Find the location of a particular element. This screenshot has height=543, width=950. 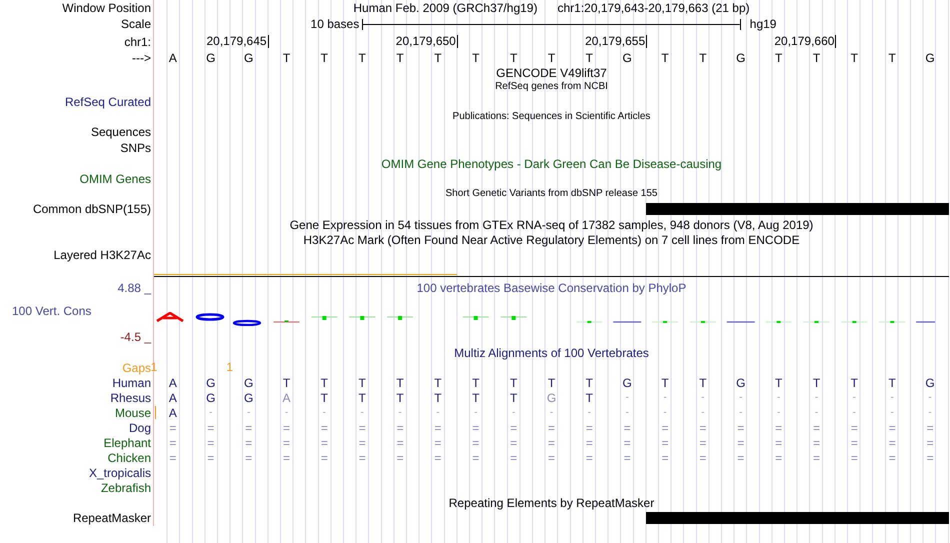

species-label: Human is located at coordinates (131, 383).